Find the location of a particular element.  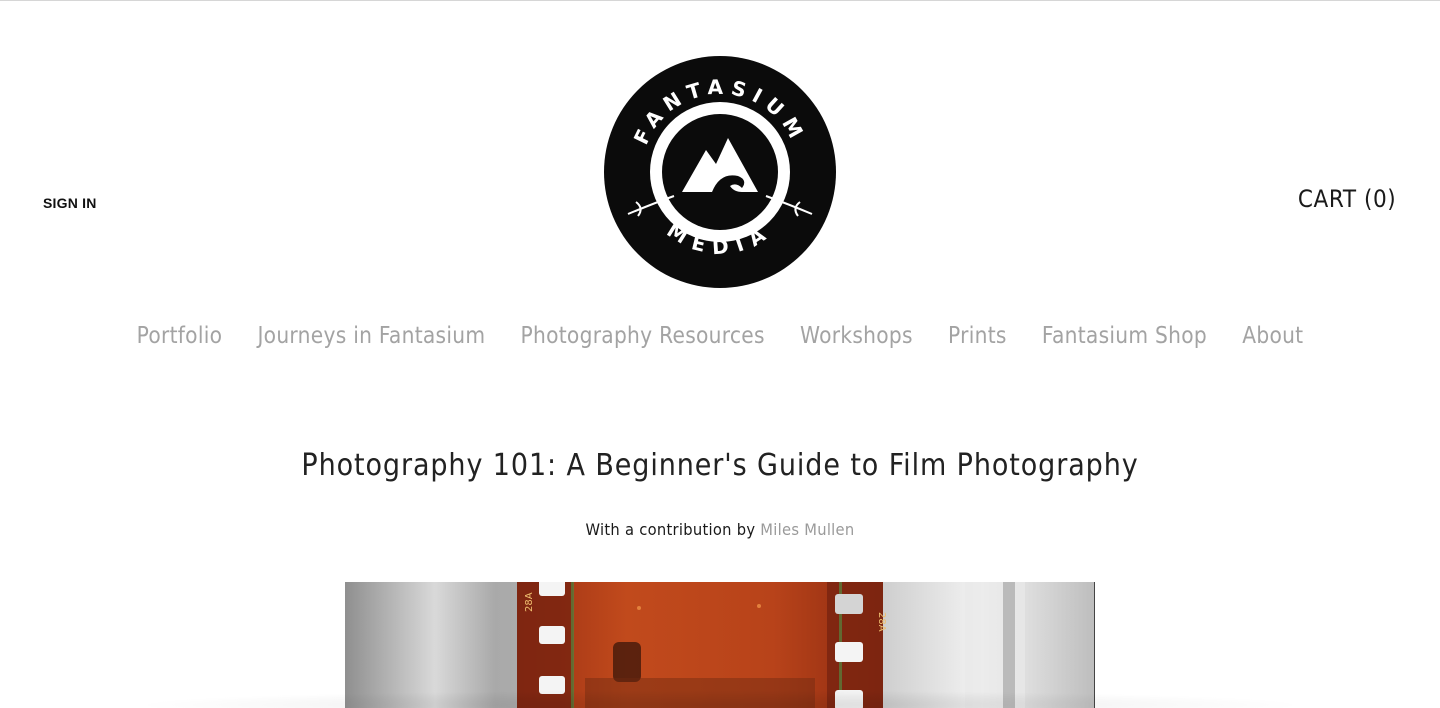

nav-item-photography-resources: Photography Resources is located at coordinates (643, 336).